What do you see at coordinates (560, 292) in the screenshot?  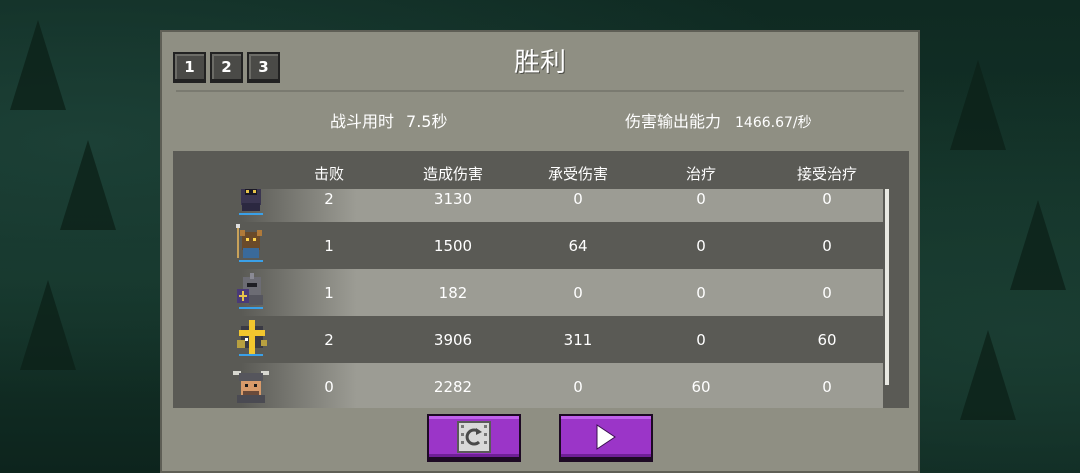 I see `table-row: 1 182 0 0 0` at bounding box center [560, 292].